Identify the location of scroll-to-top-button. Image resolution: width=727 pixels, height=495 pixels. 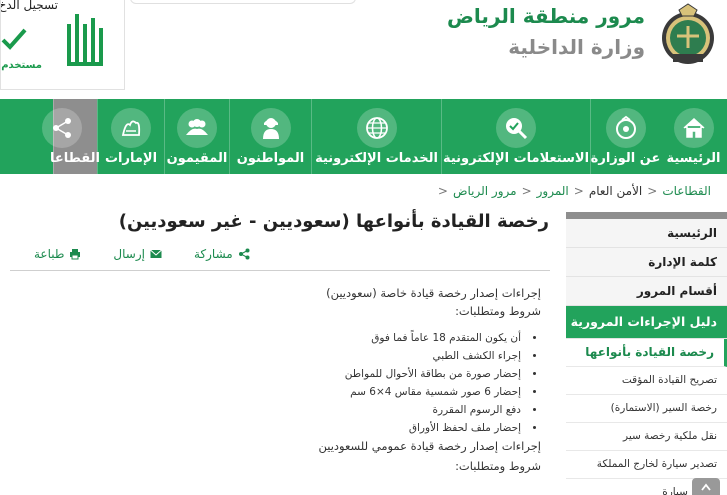
(706, 486).